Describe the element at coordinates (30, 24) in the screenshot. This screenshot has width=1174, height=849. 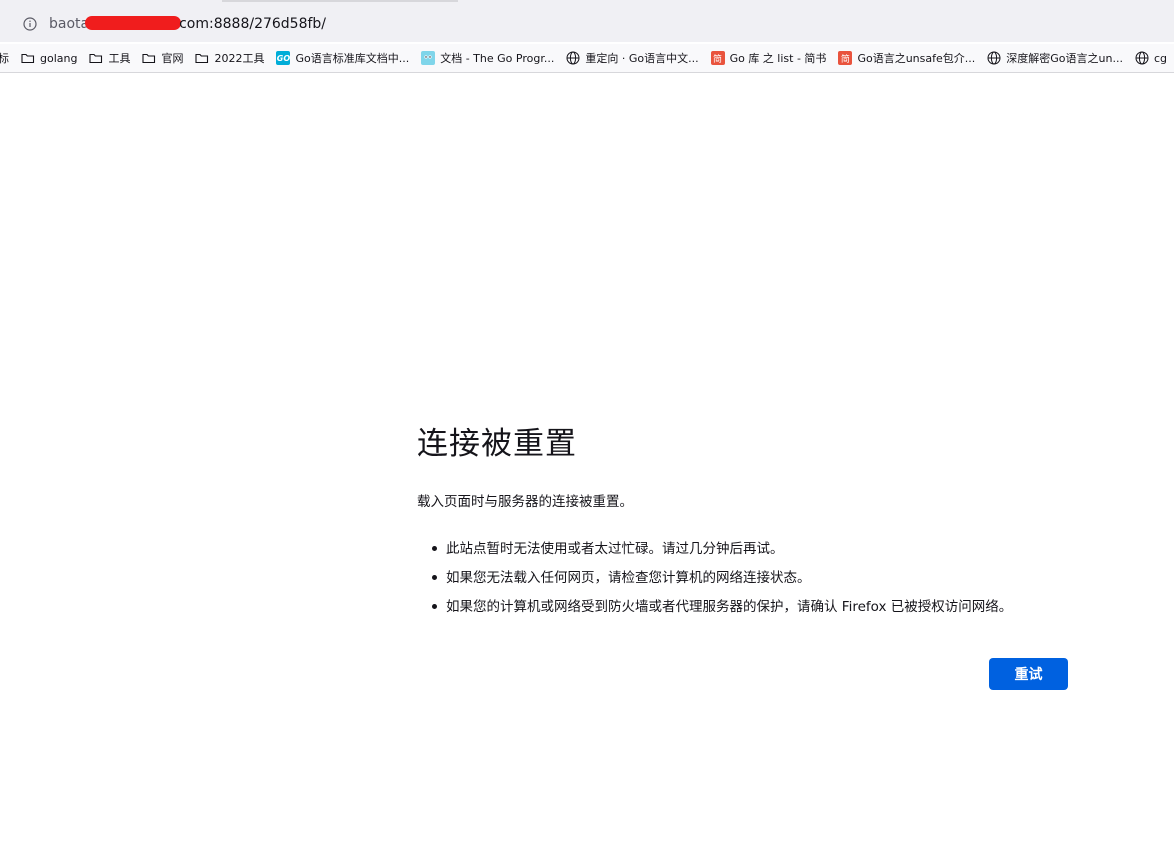
I see `info-icon` at that location.